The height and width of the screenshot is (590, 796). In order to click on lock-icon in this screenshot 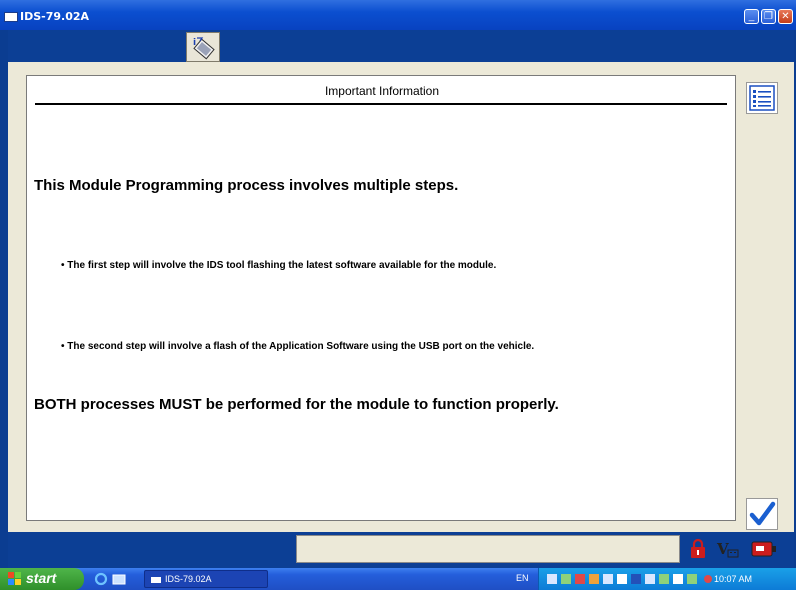, I will do `click(698, 549)`.